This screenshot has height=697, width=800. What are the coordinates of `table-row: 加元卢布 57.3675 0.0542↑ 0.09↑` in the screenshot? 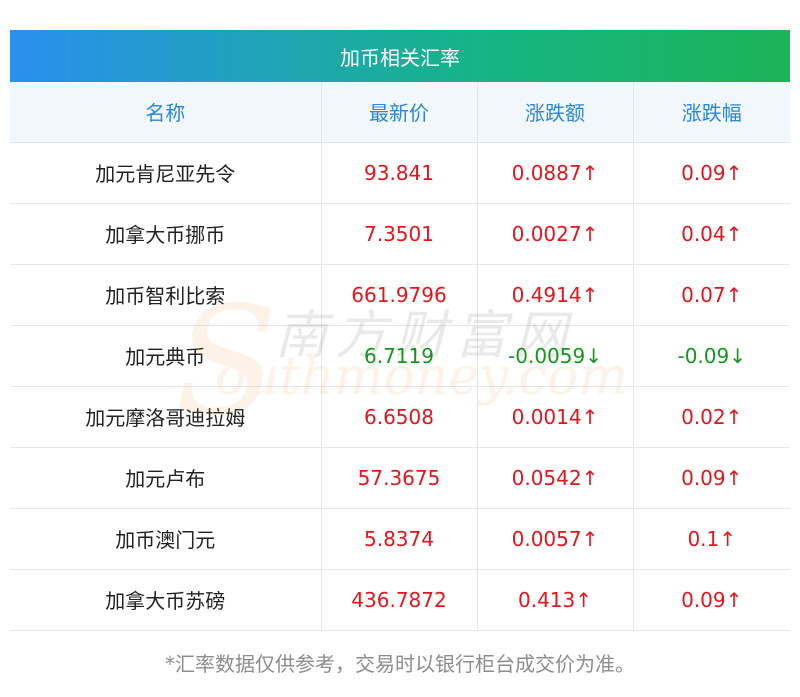 It's located at (400, 478).